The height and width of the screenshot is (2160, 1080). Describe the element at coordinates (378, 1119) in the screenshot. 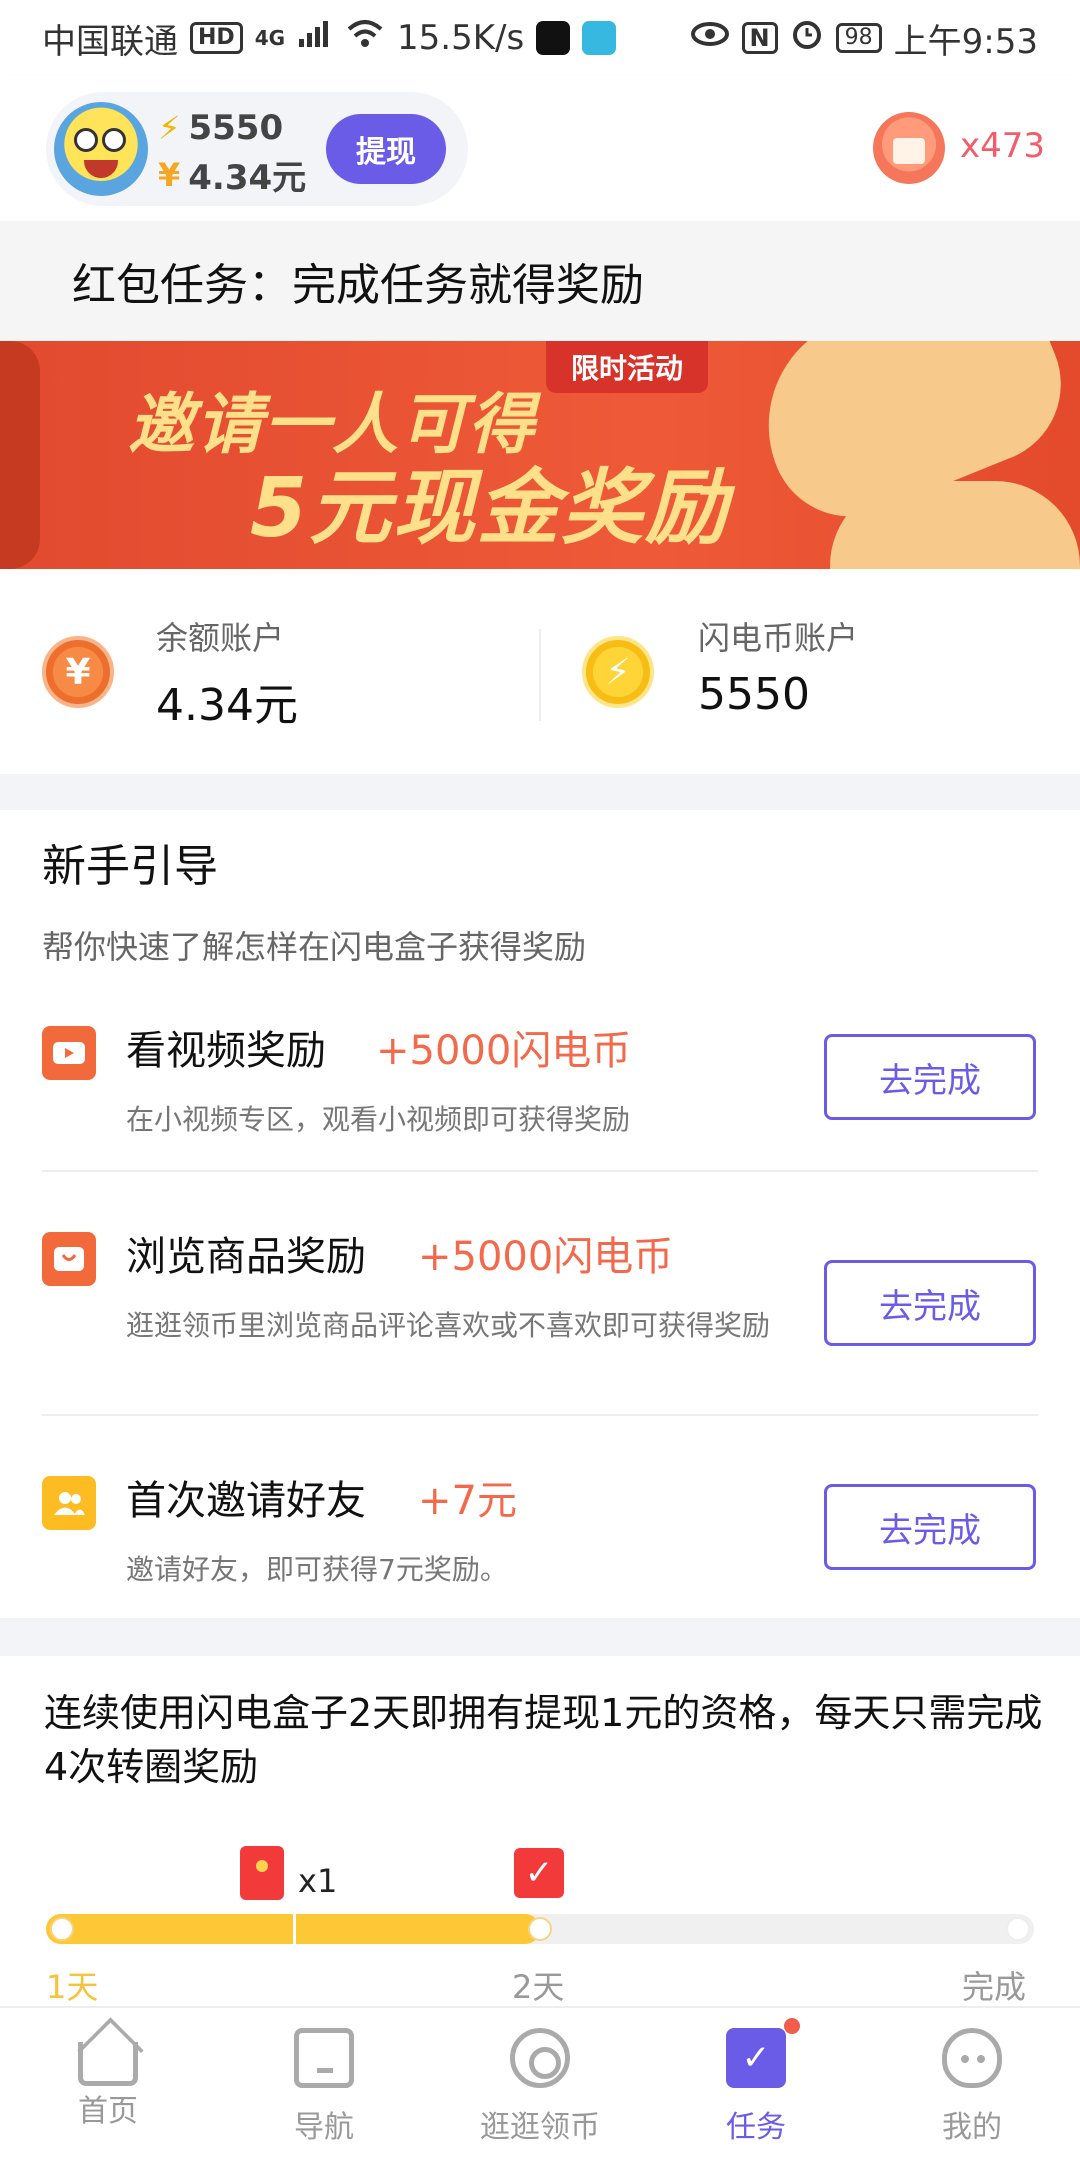

I see `task-description: 在小视频专区，观看小视频即可获得奖励` at that location.